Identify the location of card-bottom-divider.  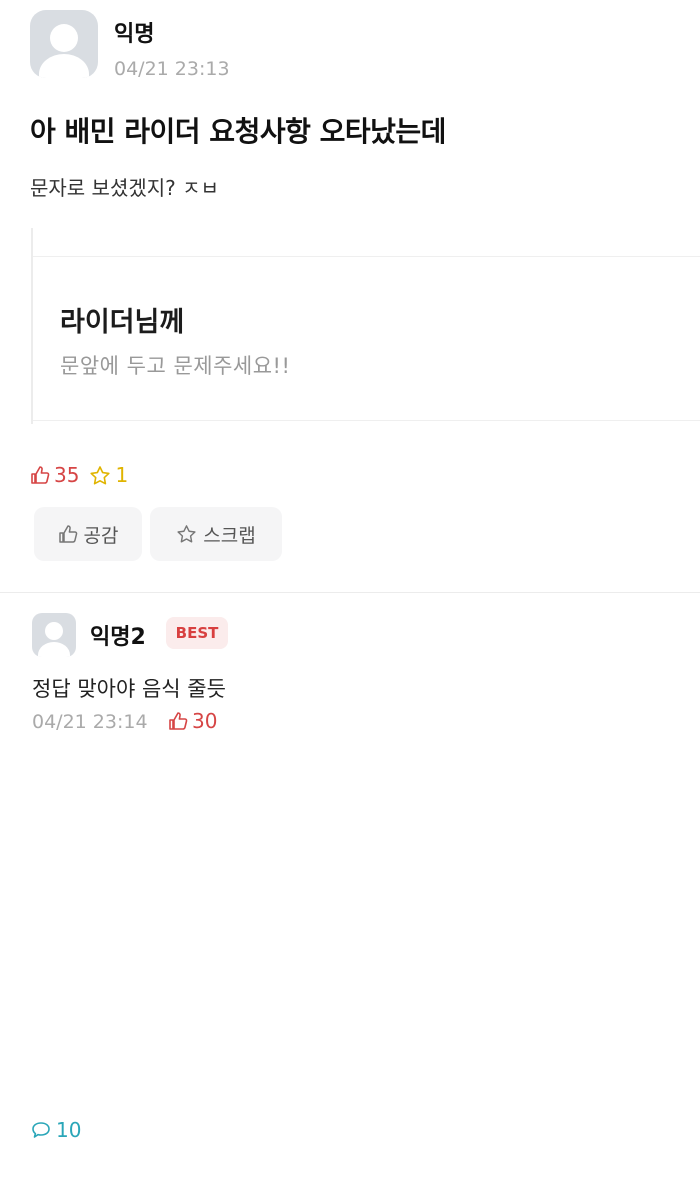
(366, 420).